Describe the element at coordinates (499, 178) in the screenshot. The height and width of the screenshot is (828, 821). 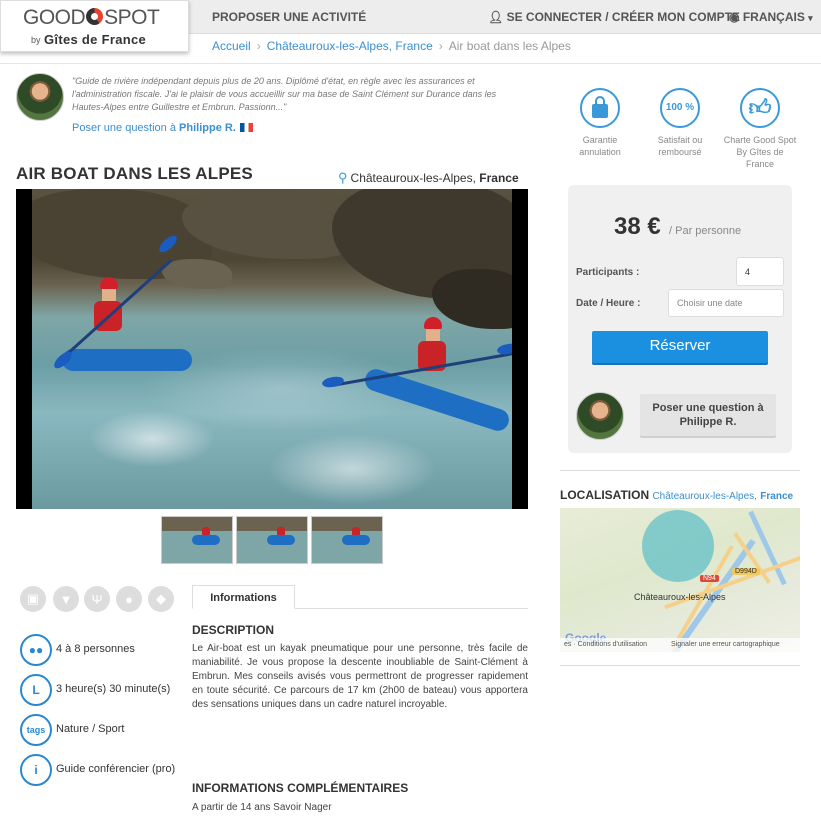
I see `activity-country: France` at that location.